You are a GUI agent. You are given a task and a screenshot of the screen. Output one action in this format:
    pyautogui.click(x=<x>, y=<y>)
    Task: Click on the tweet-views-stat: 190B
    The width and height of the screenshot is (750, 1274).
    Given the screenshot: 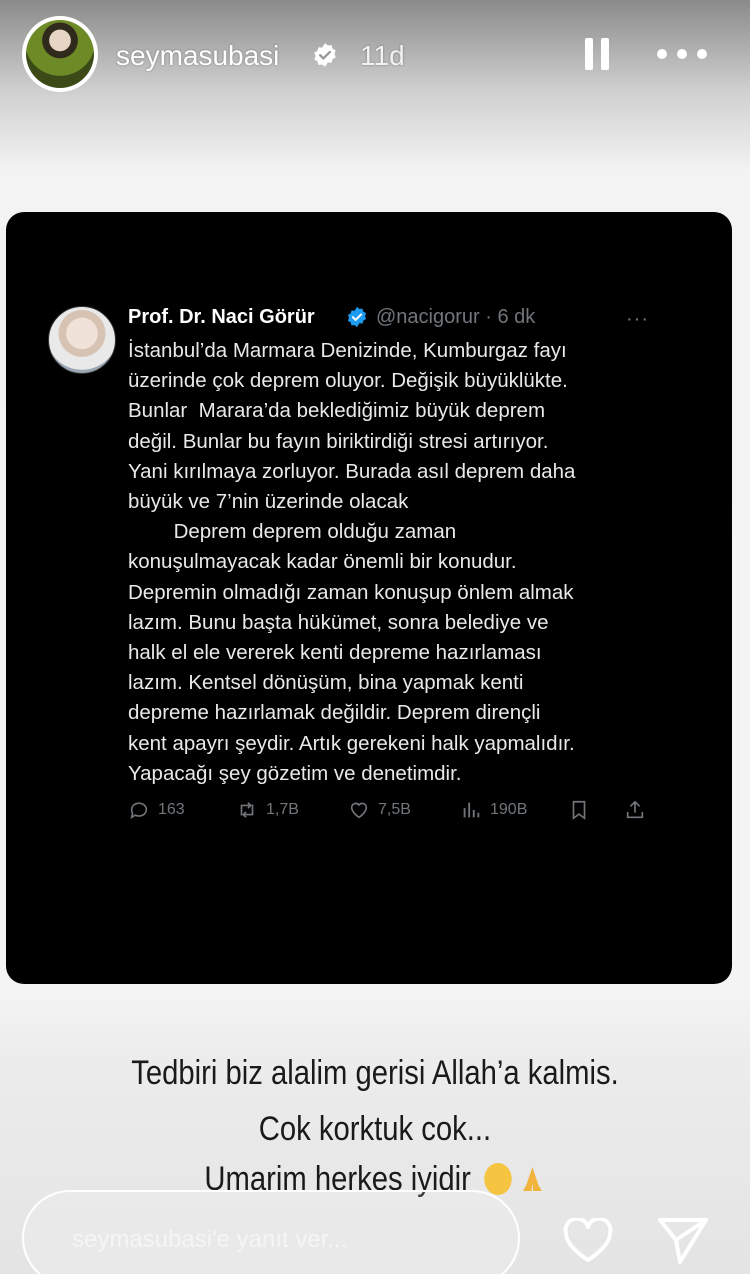 What is the action you would take?
    pyautogui.click(x=493, y=810)
    